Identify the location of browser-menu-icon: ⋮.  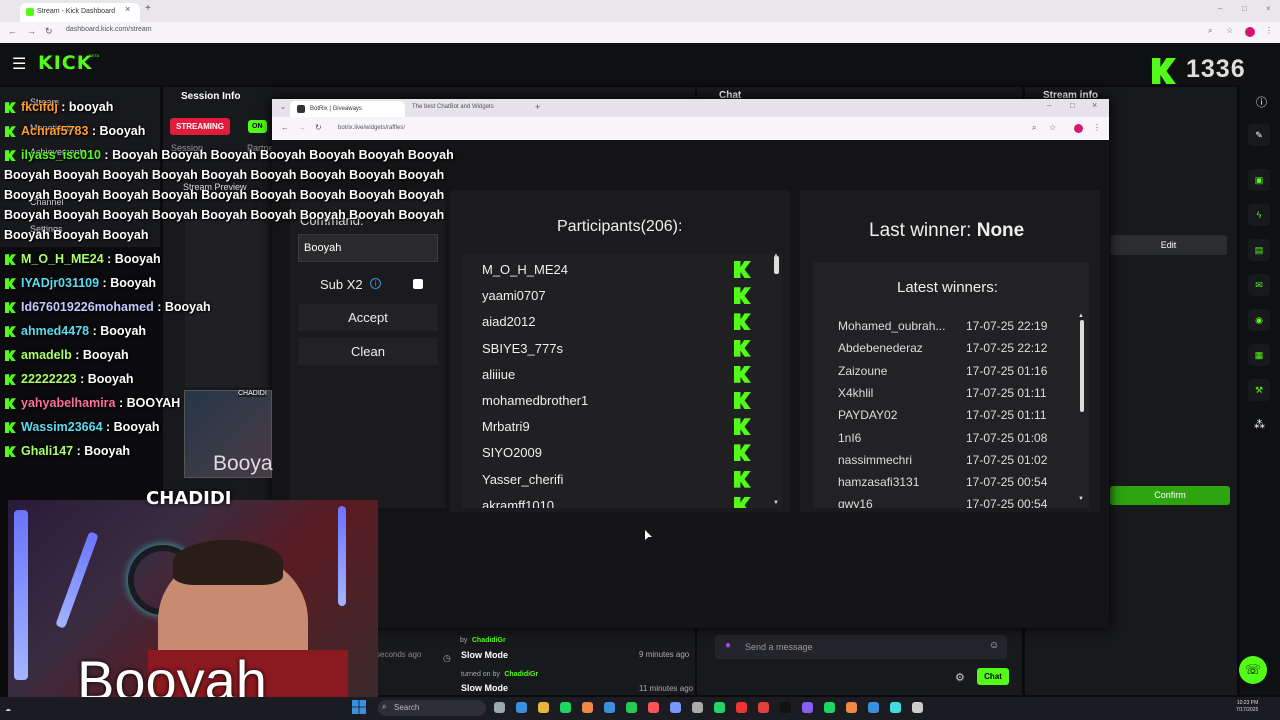
(1269, 30).